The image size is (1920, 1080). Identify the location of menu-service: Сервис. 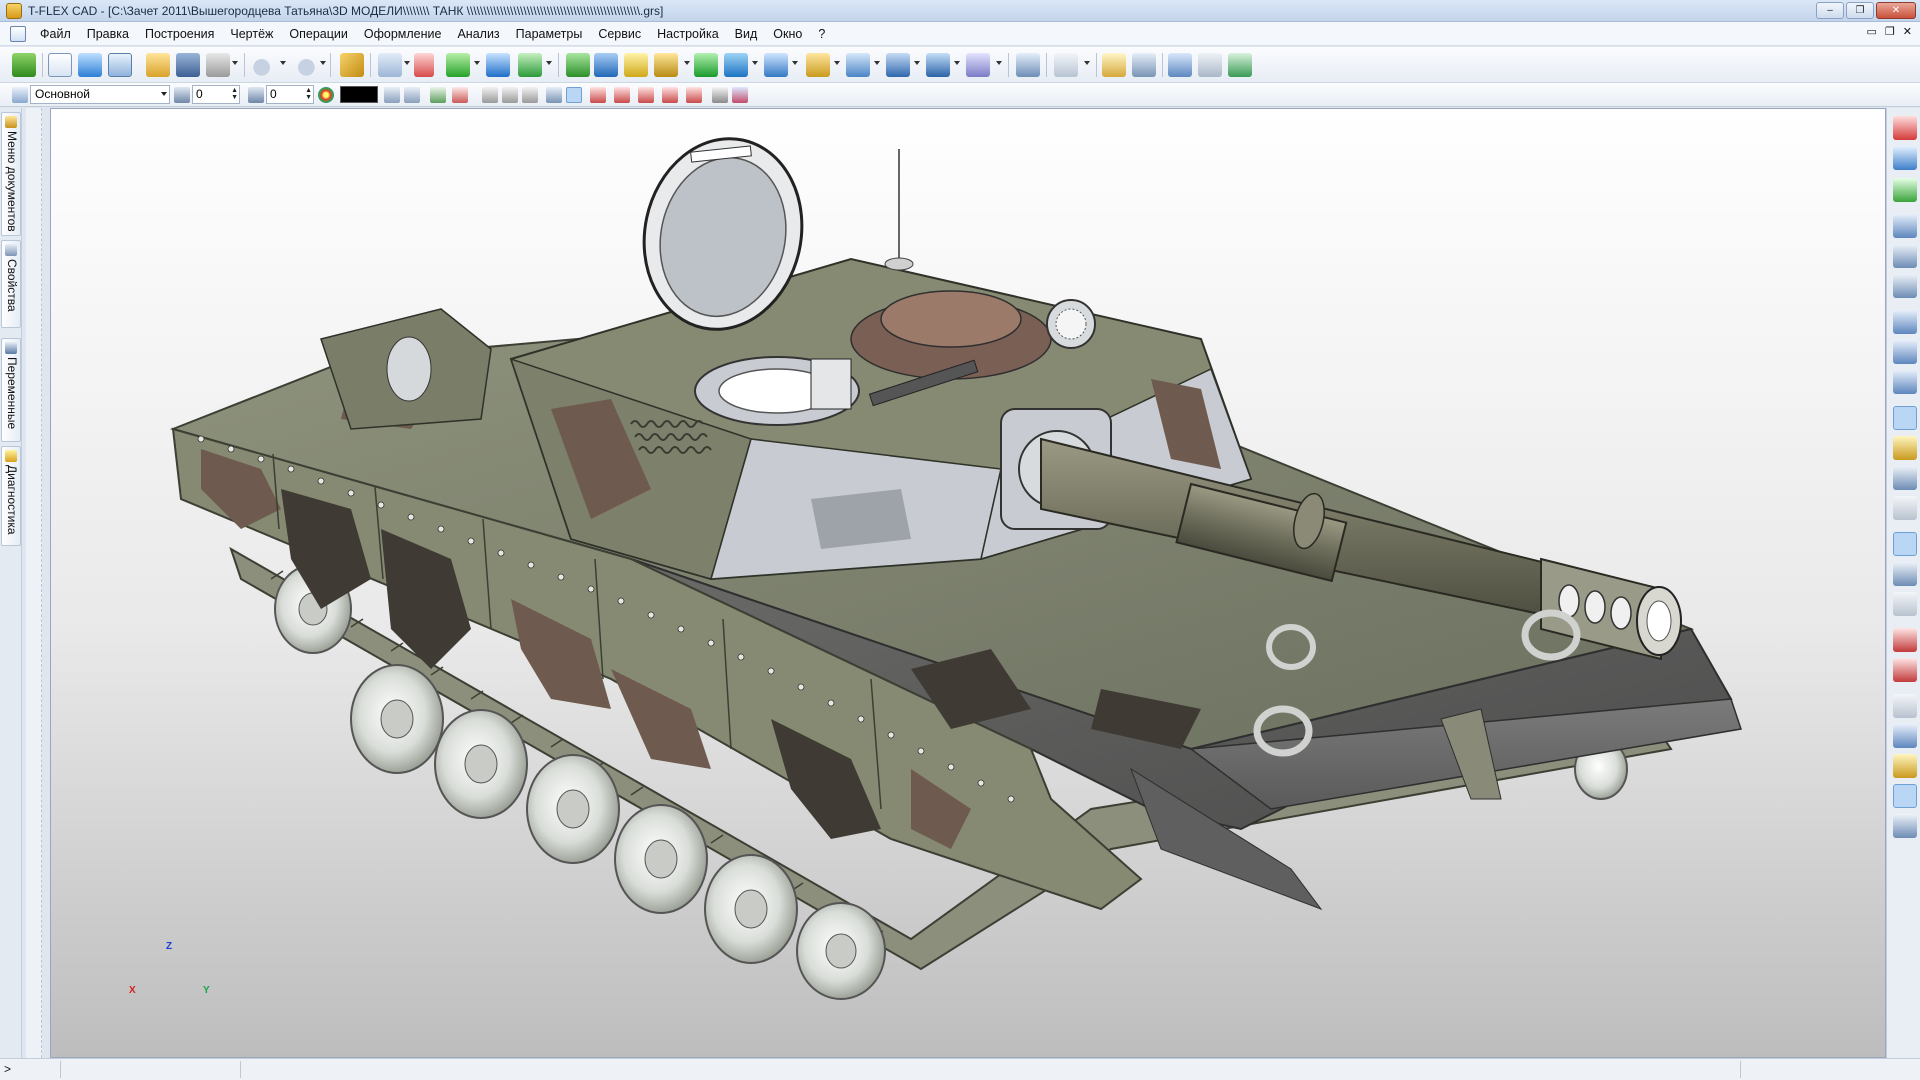
(619, 34).